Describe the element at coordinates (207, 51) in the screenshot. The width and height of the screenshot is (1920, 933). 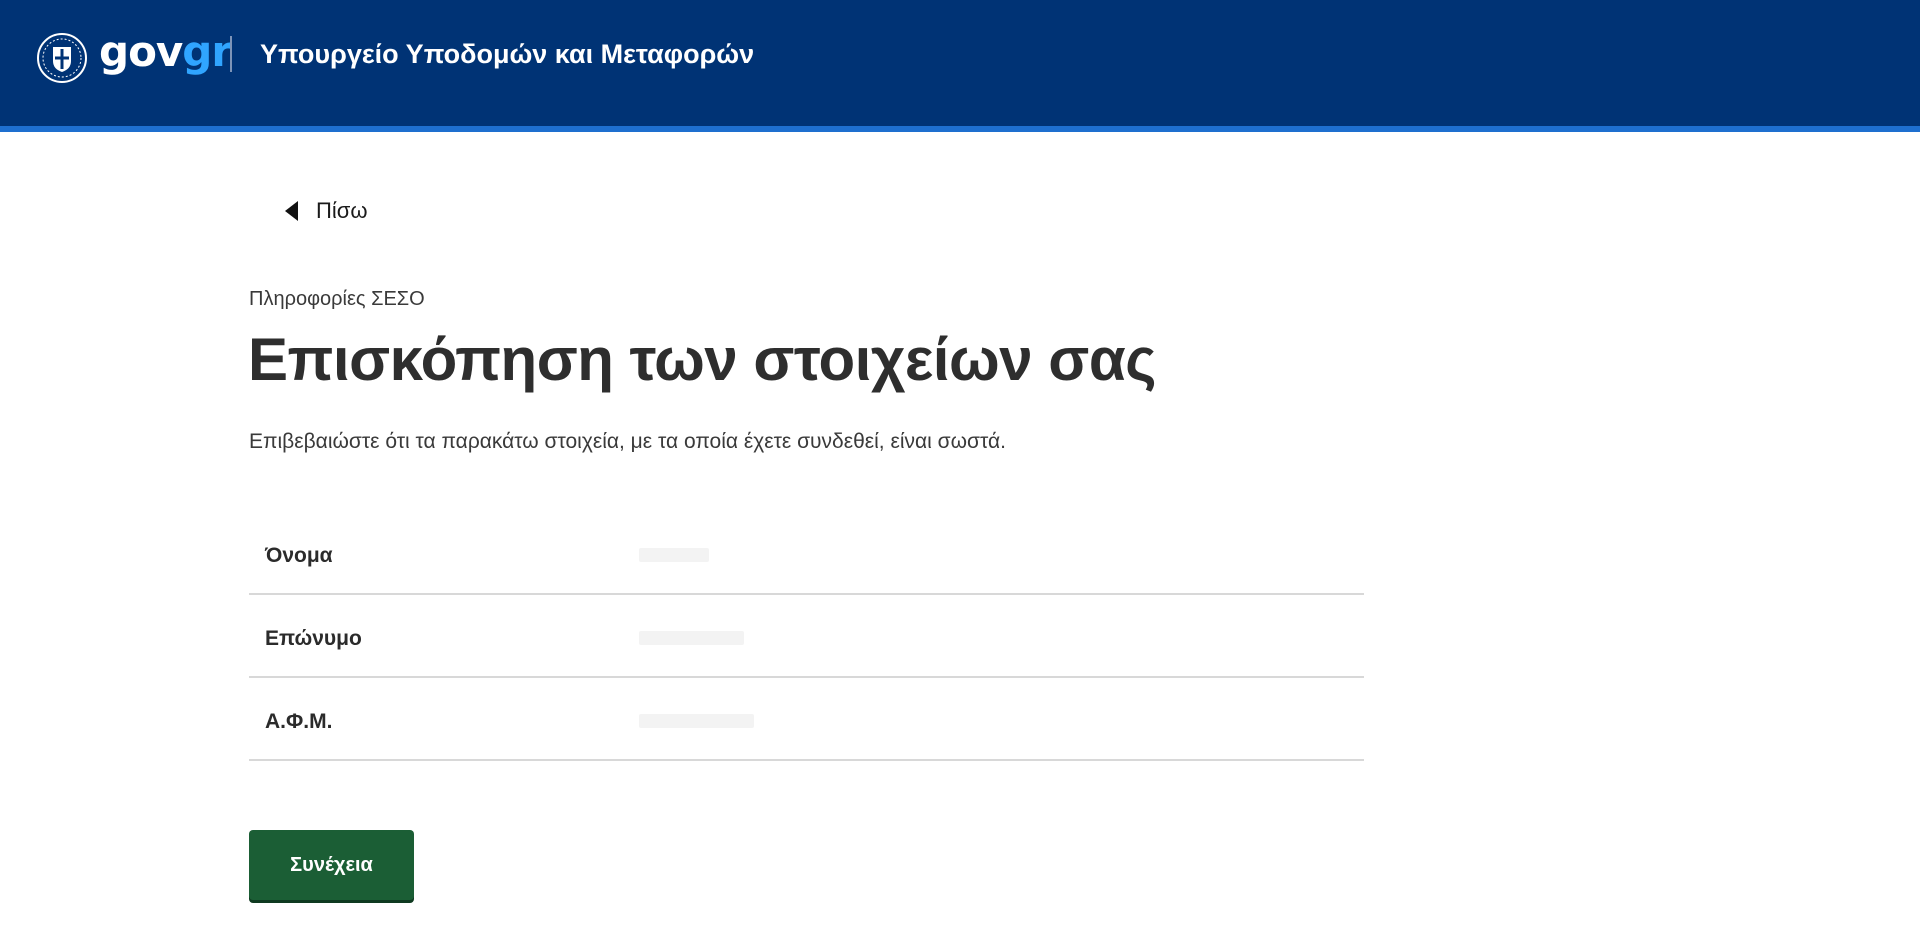
I see `brand-gr-text: gr` at that location.